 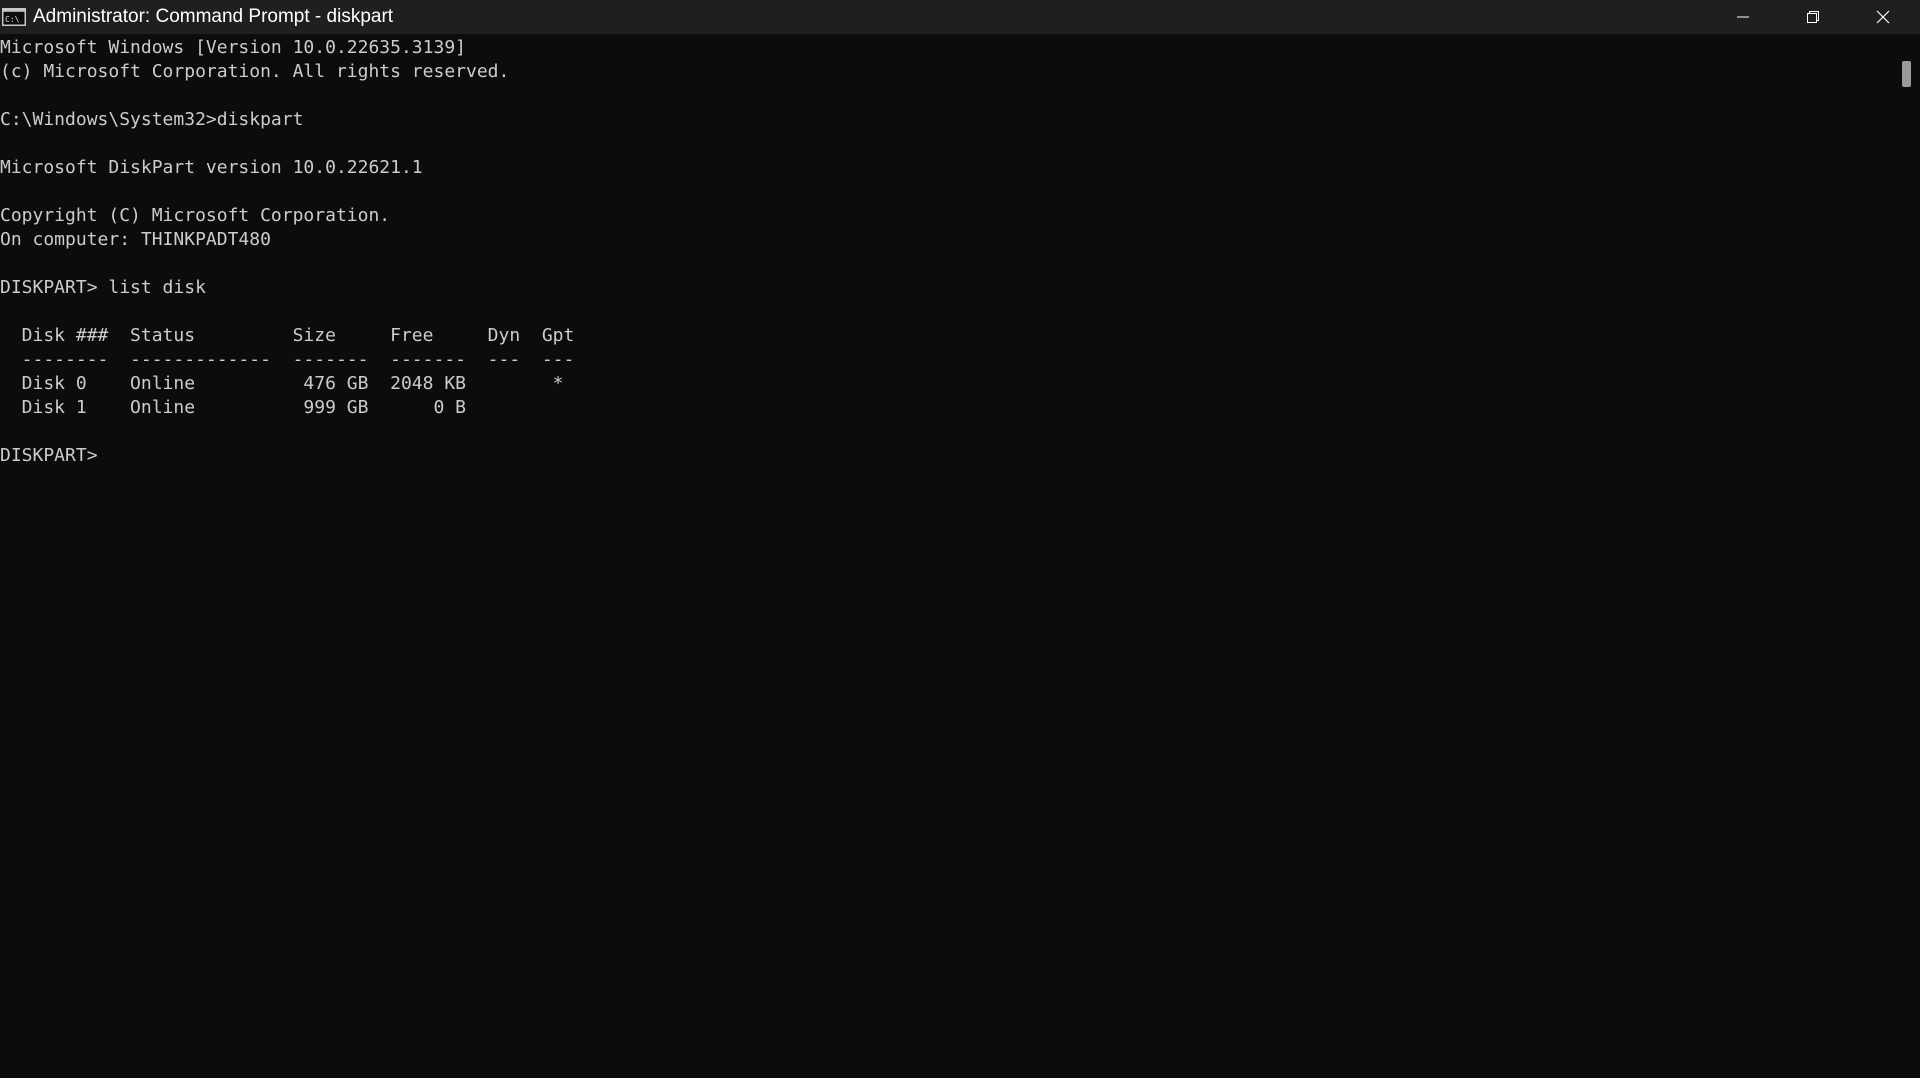 I want to click on prompt-text: DISKPART>, so click(x=54, y=455).